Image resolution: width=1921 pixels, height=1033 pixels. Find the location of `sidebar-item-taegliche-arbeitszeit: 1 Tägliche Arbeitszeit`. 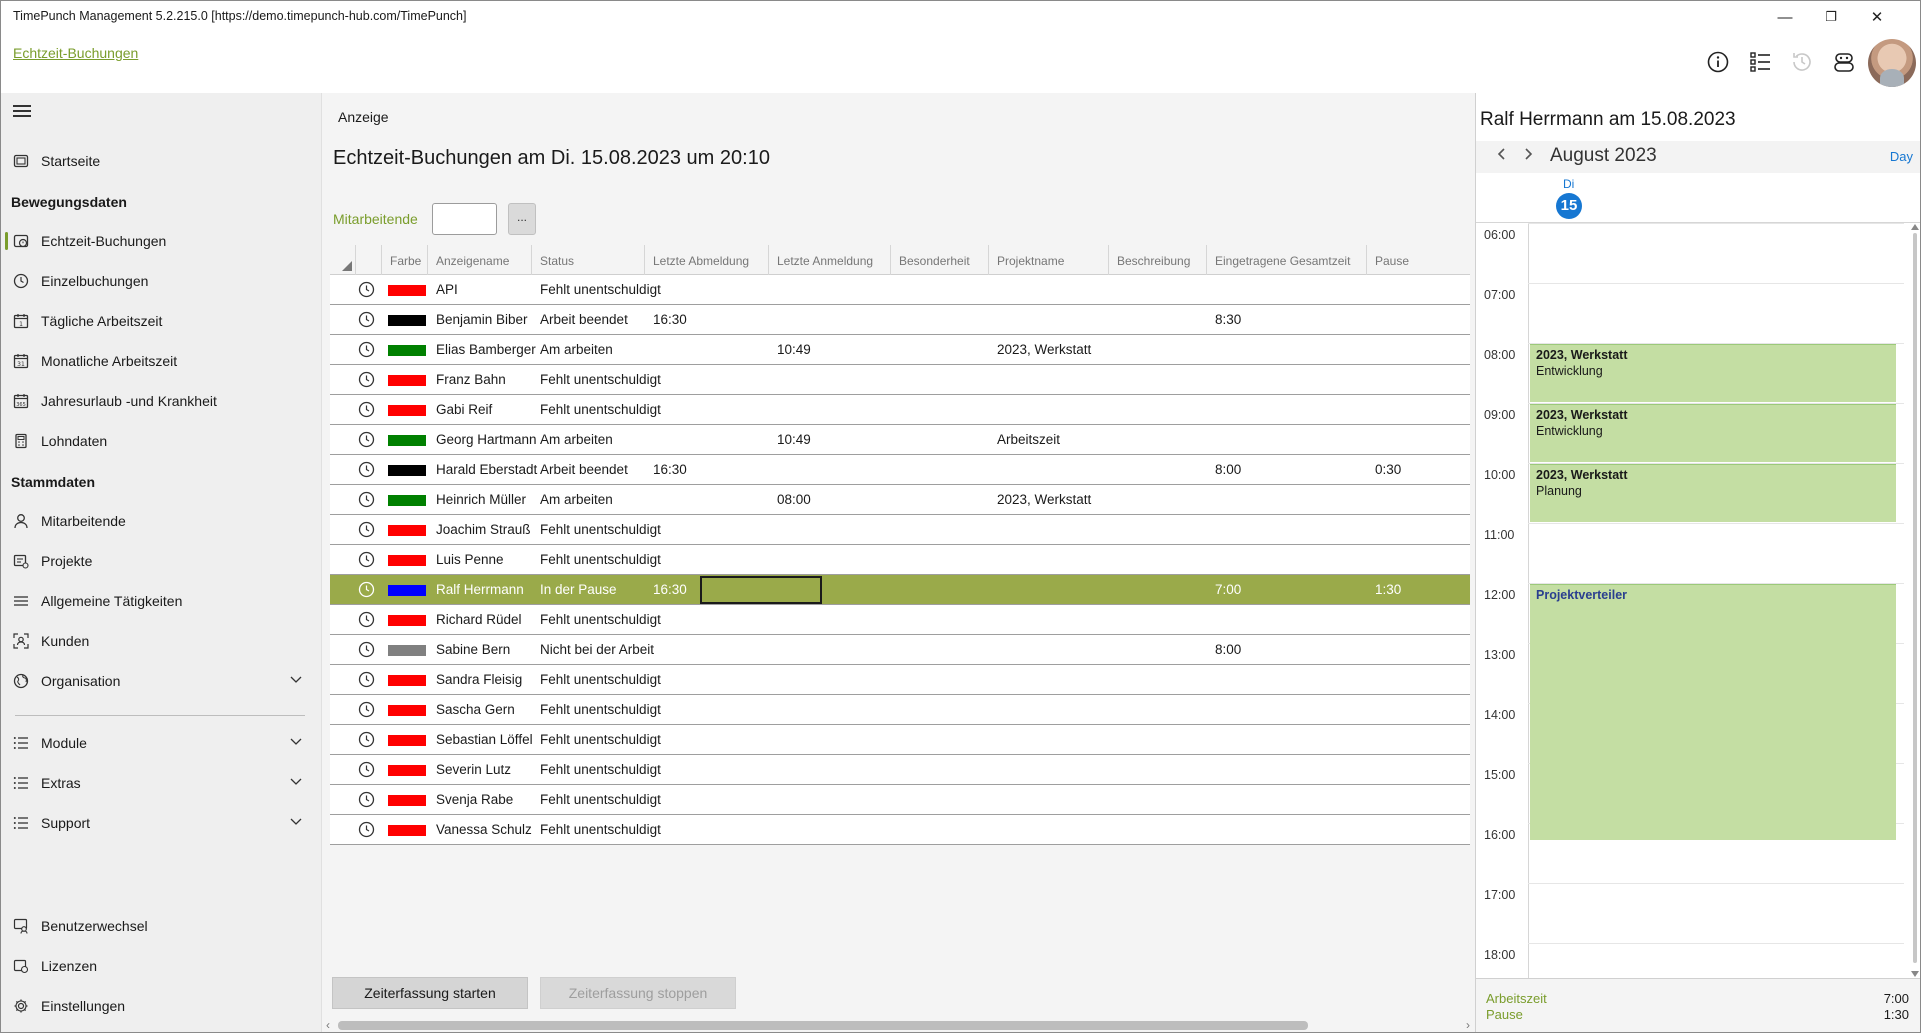

sidebar-item-taegliche-arbeitszeit: 1 Tägliche Arbeitszeit is located at coordinates (161, 321).